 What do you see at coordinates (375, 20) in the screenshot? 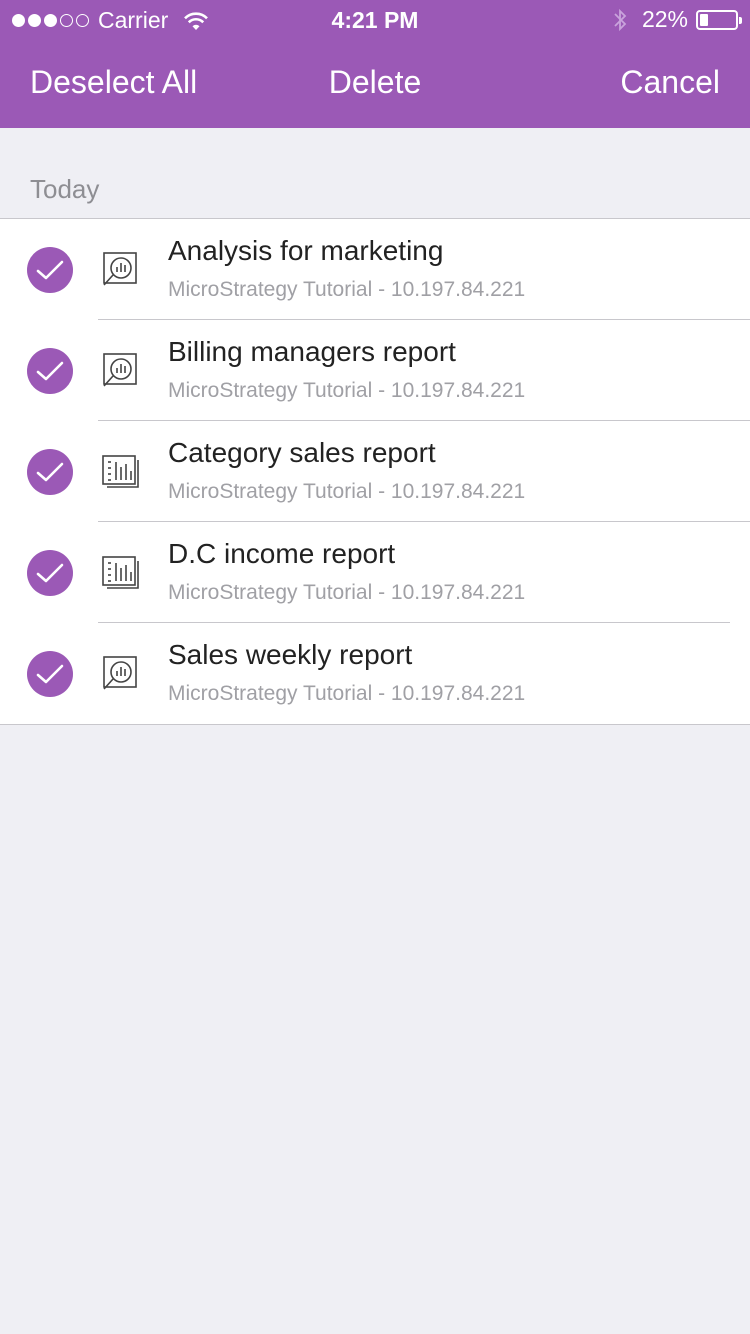
I see `status-bar: Carrier 4:21 PM 22%` at bounding box center [375, 20].